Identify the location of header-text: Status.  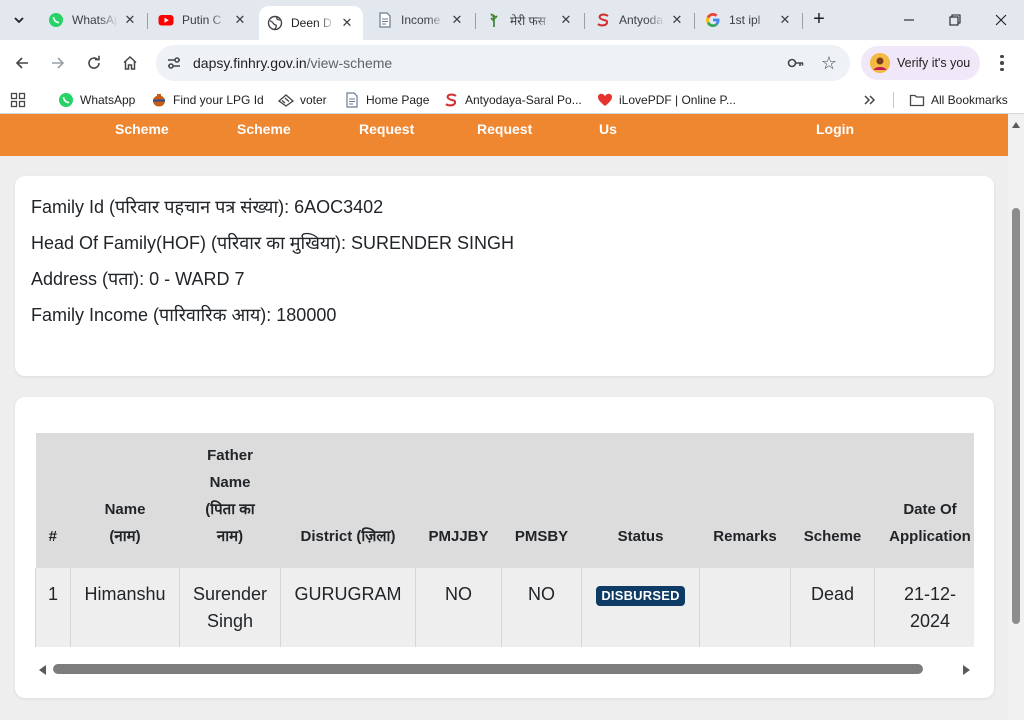
(640, 536).